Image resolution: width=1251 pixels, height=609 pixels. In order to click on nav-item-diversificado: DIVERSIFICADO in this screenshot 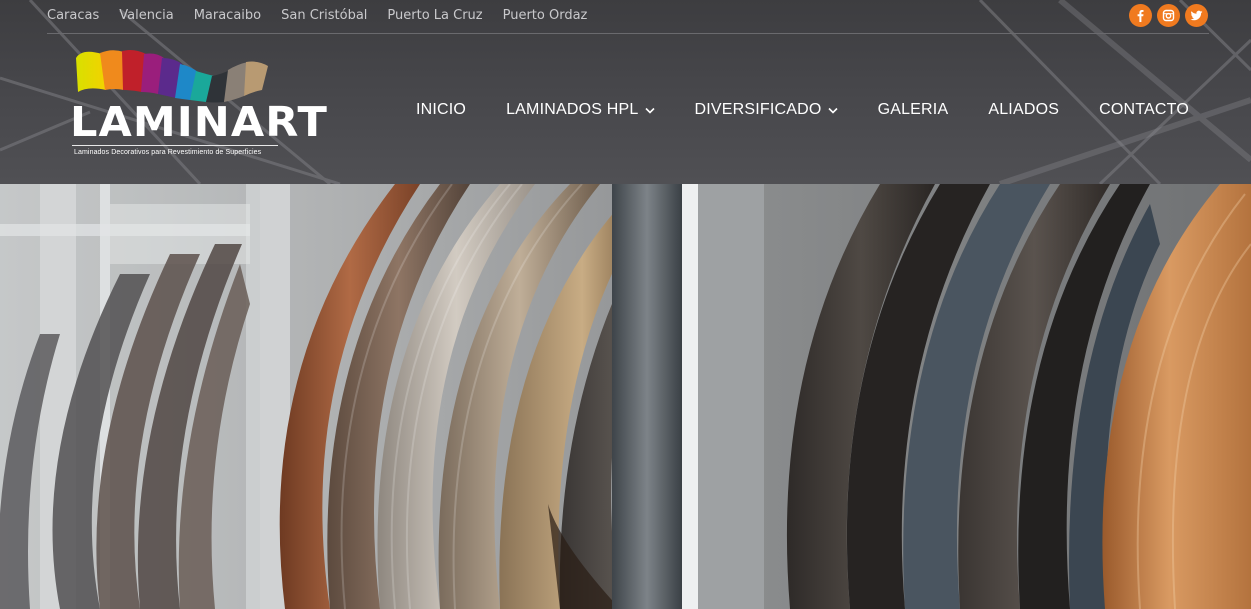, I will do `click(766, 110)`.